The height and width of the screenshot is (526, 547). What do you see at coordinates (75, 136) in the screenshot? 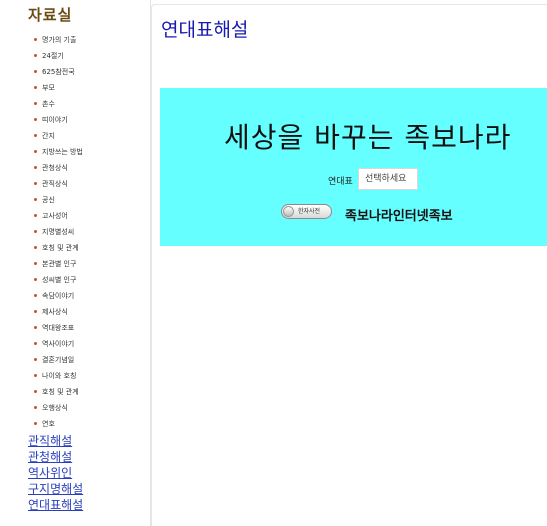
I see `sidebar-sub-item-7: 간지` at bounding box center [75, 136].